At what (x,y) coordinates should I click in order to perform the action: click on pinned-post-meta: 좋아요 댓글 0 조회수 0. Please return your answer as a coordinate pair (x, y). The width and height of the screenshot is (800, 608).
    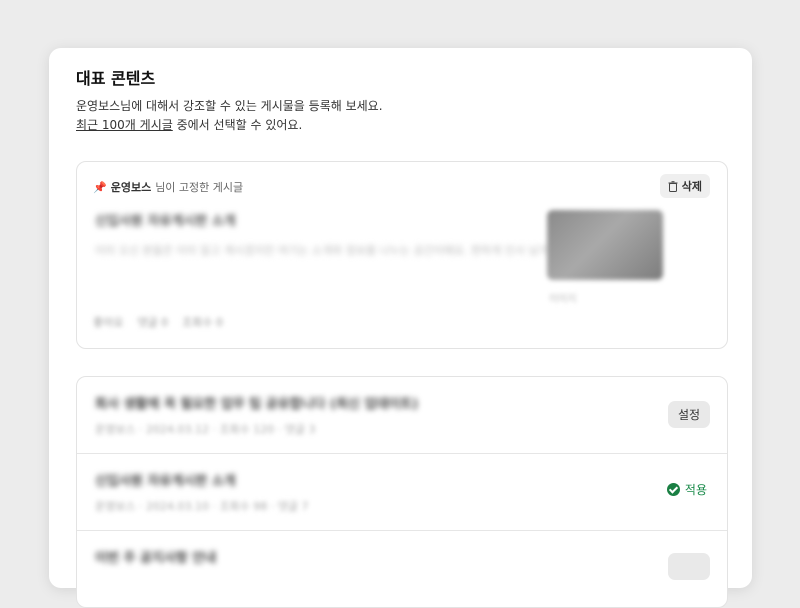
    Looking at the image, I should click on (158, 322).